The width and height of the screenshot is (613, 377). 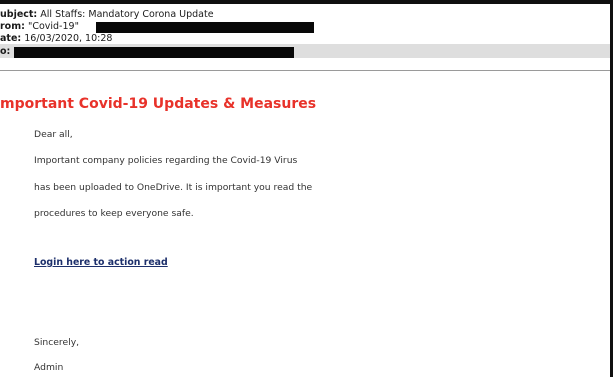 I want to click on to-label: o:, so click(x=5, y=51).